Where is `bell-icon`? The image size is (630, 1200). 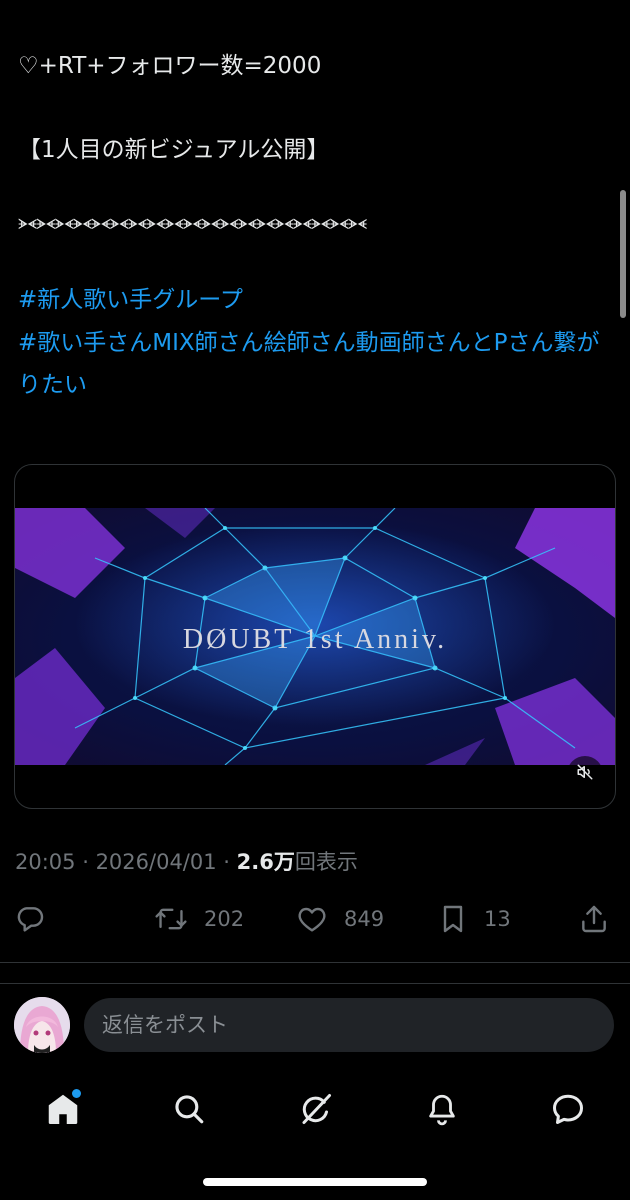 bell-icon is located at coordinates (442, 1109).